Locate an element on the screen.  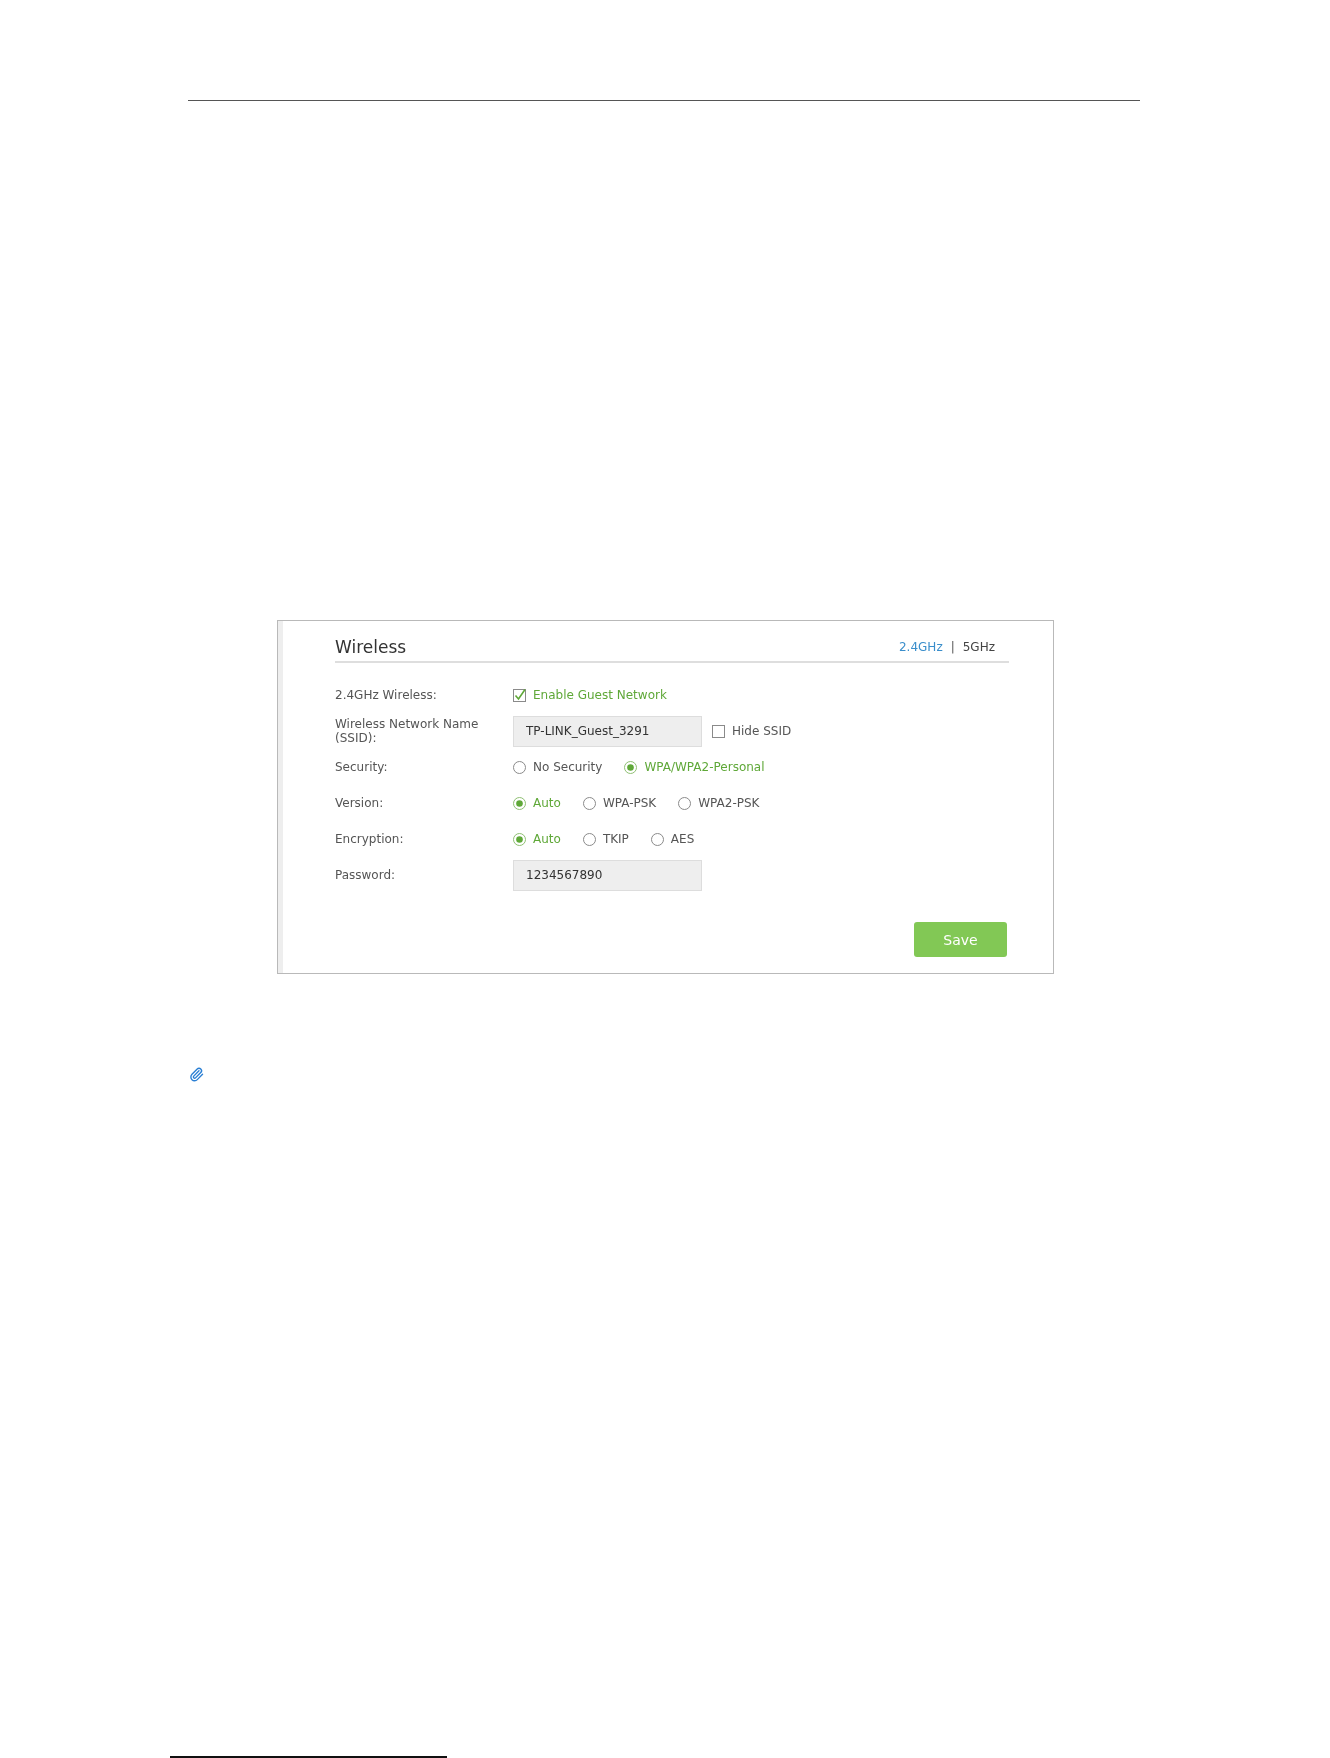
radio-label: WPA-PSK is located at coordinates (629, 803).